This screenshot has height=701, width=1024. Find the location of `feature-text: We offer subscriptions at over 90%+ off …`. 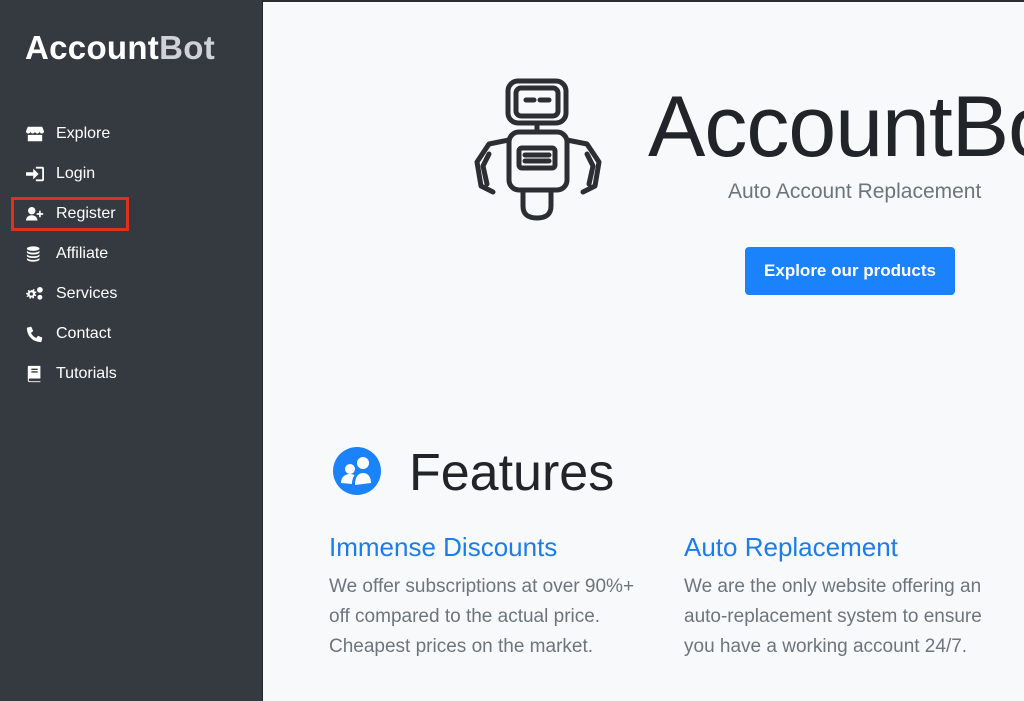

feature-text: We offer subscriptions at over 90%+ off … is located at coordinates (482, 616).